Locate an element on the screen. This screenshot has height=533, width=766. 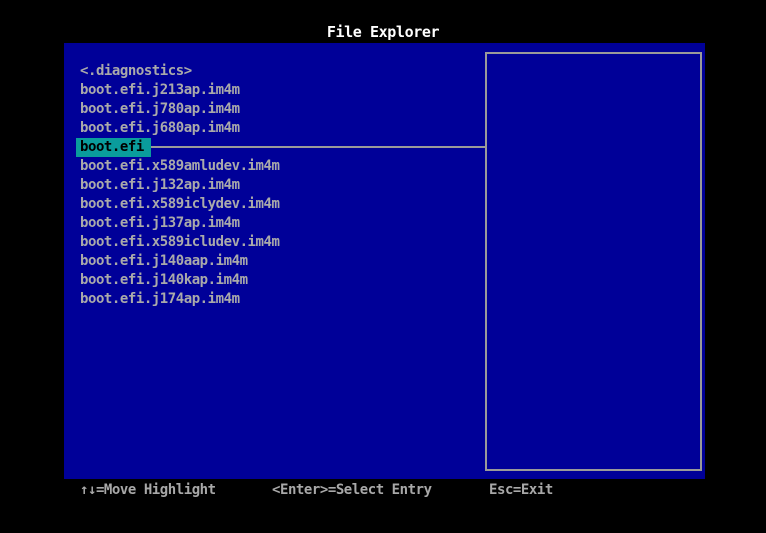
file-label: boot.efi.j132ap.im4m is located at coordinates (160, 185).